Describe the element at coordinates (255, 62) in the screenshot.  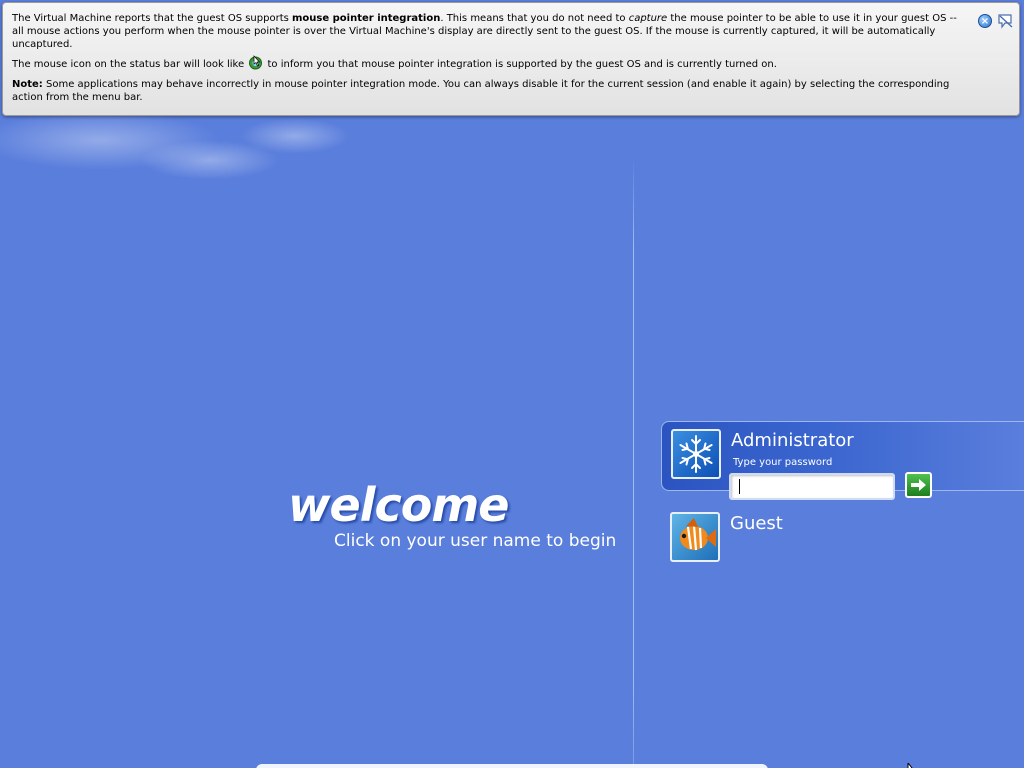
I see `mouse-integration-icon` at that location.